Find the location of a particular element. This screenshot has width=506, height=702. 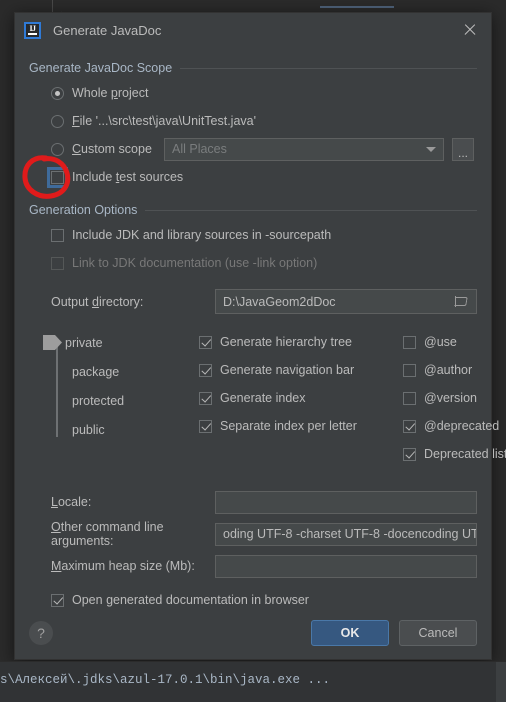

checkbox-row-generate-index: Generate index is located at coordinates (278, 398).